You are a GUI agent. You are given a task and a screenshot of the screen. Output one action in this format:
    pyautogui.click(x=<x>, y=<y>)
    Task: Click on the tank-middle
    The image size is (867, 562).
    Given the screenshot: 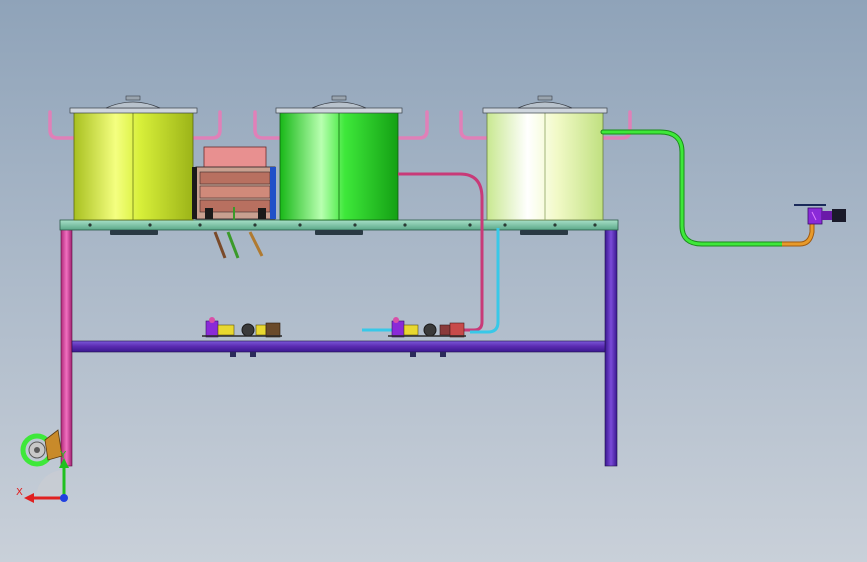 What is the action you would take?
    pyautogui.click(x=339, y=158)
    